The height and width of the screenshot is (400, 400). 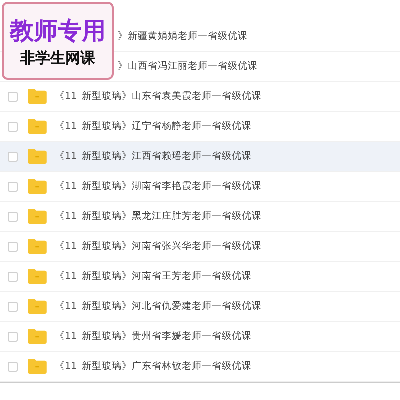 I want to click on file-name: 新型玻璃》辽宁省杨静老师一省级优课, so click(x=167, y=126).